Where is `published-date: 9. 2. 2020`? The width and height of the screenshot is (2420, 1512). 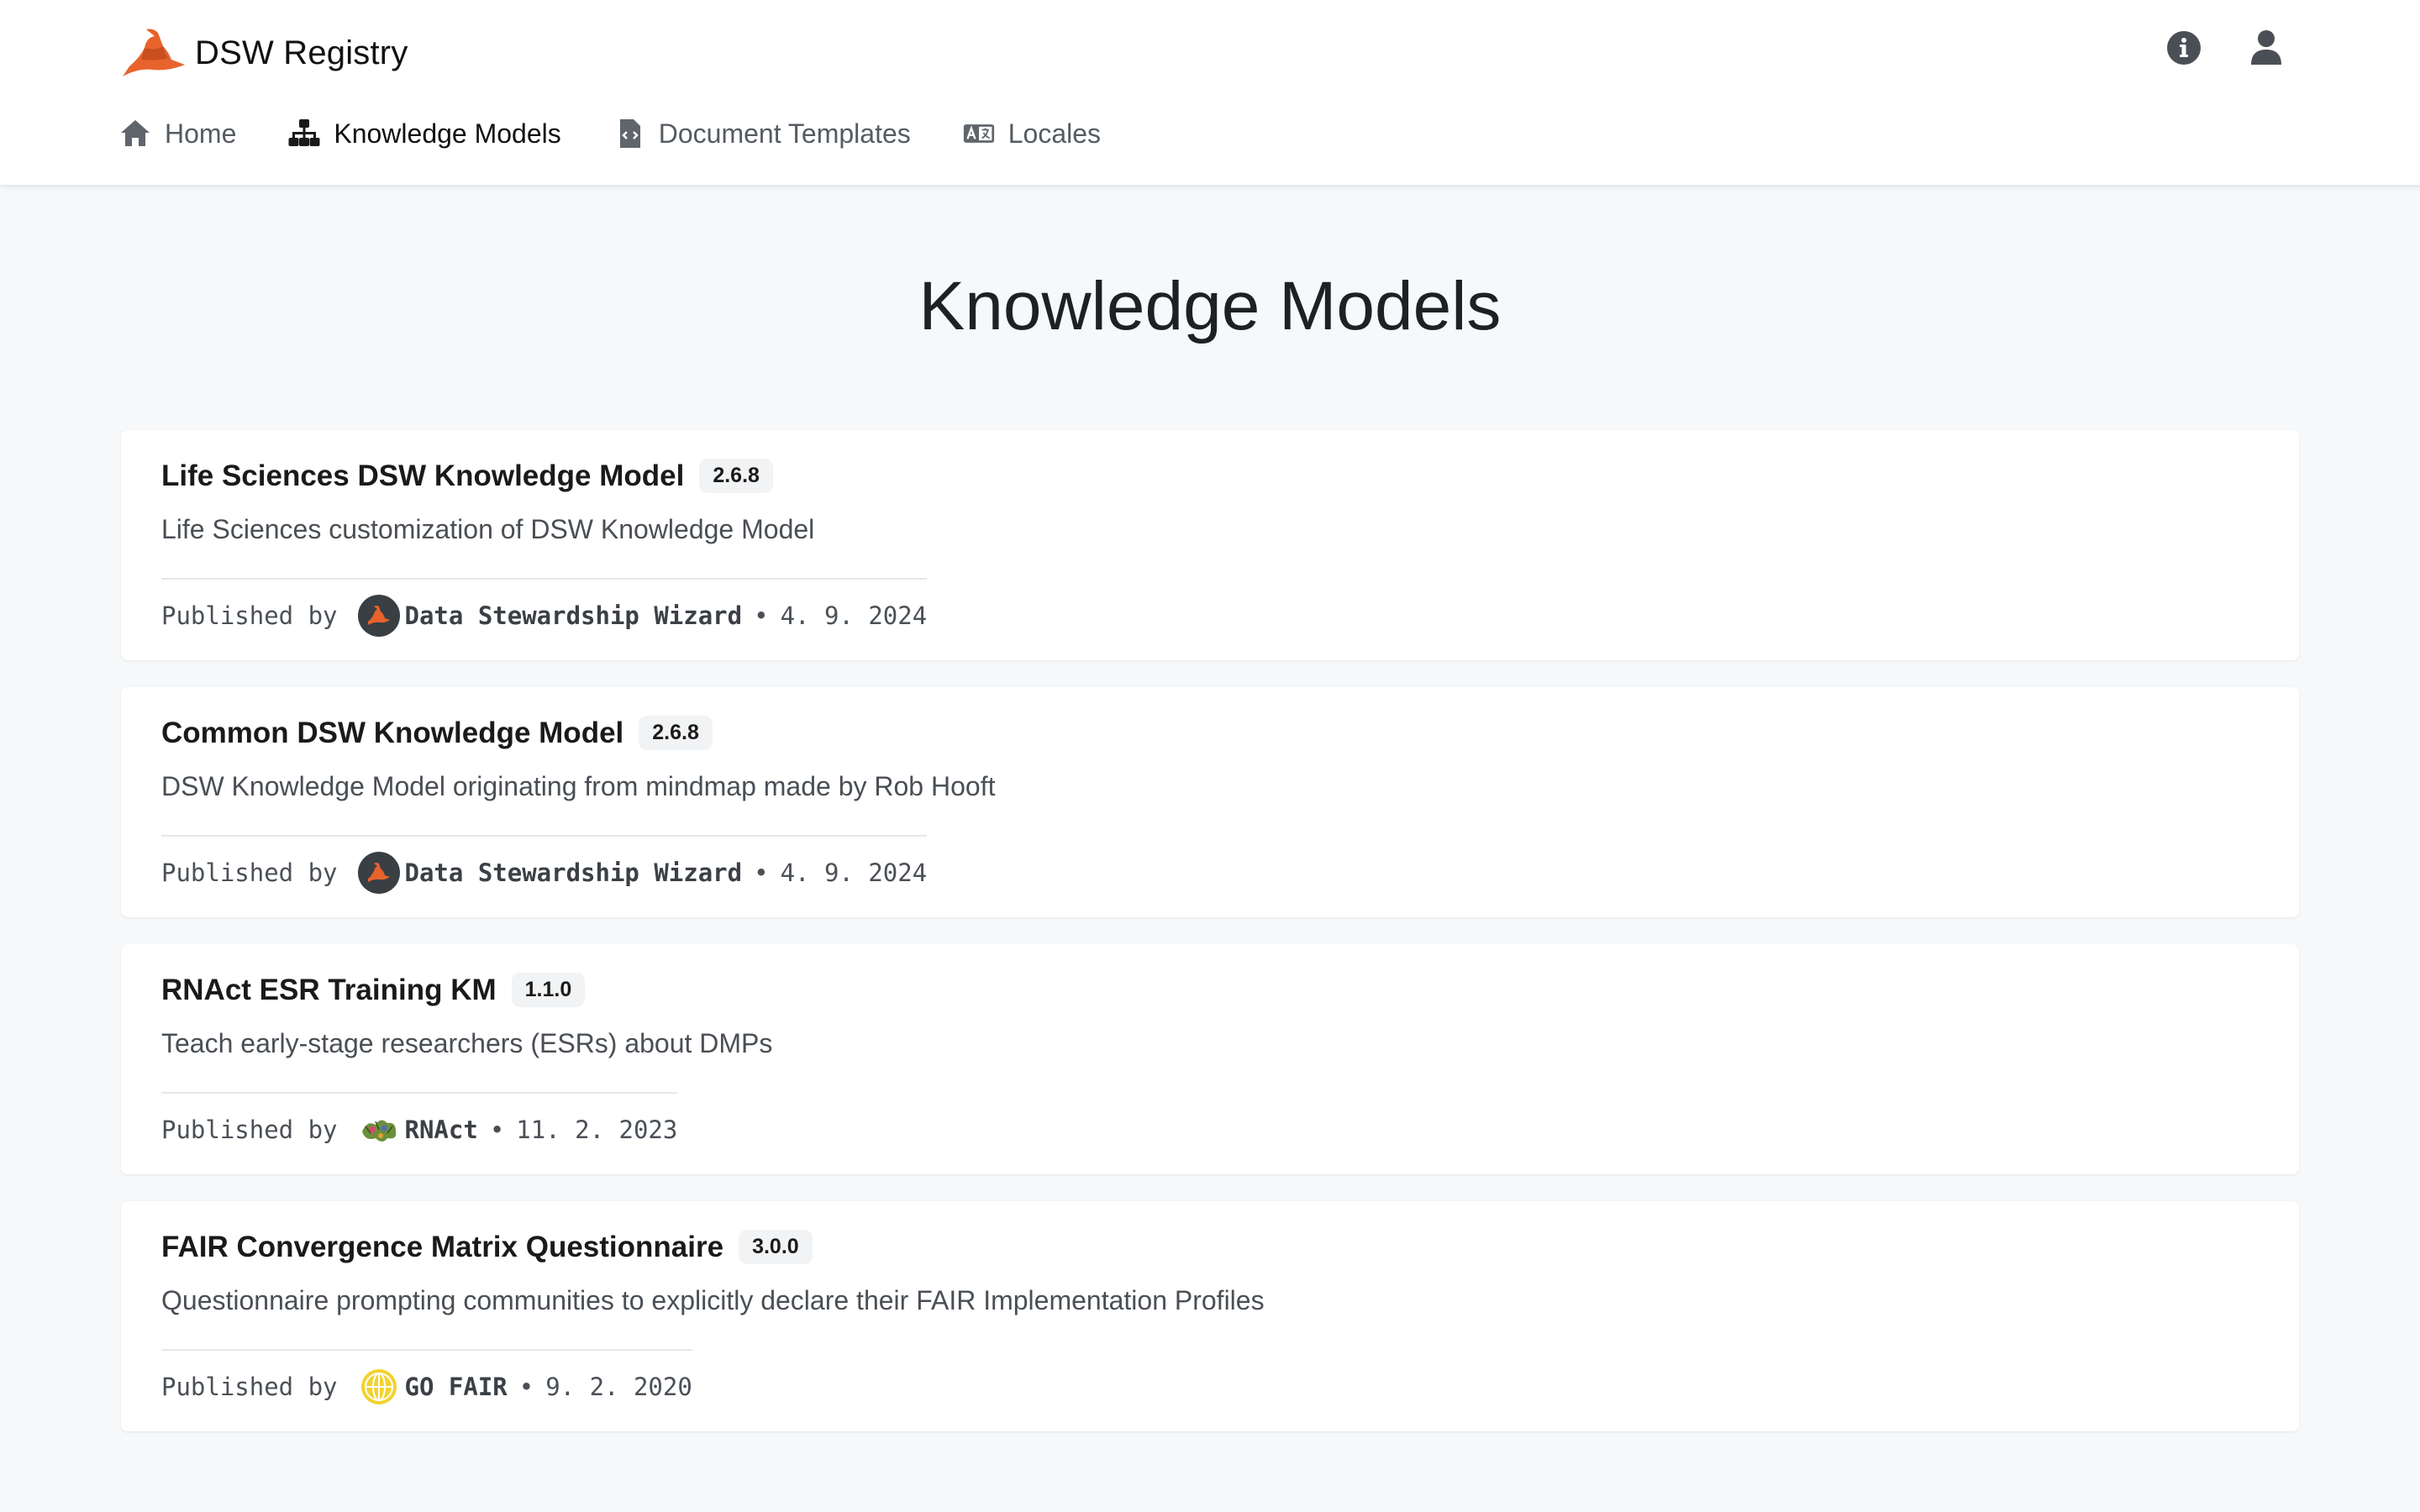
published-date: 9. 2. 2020 is located at coordinates (618, 1387).